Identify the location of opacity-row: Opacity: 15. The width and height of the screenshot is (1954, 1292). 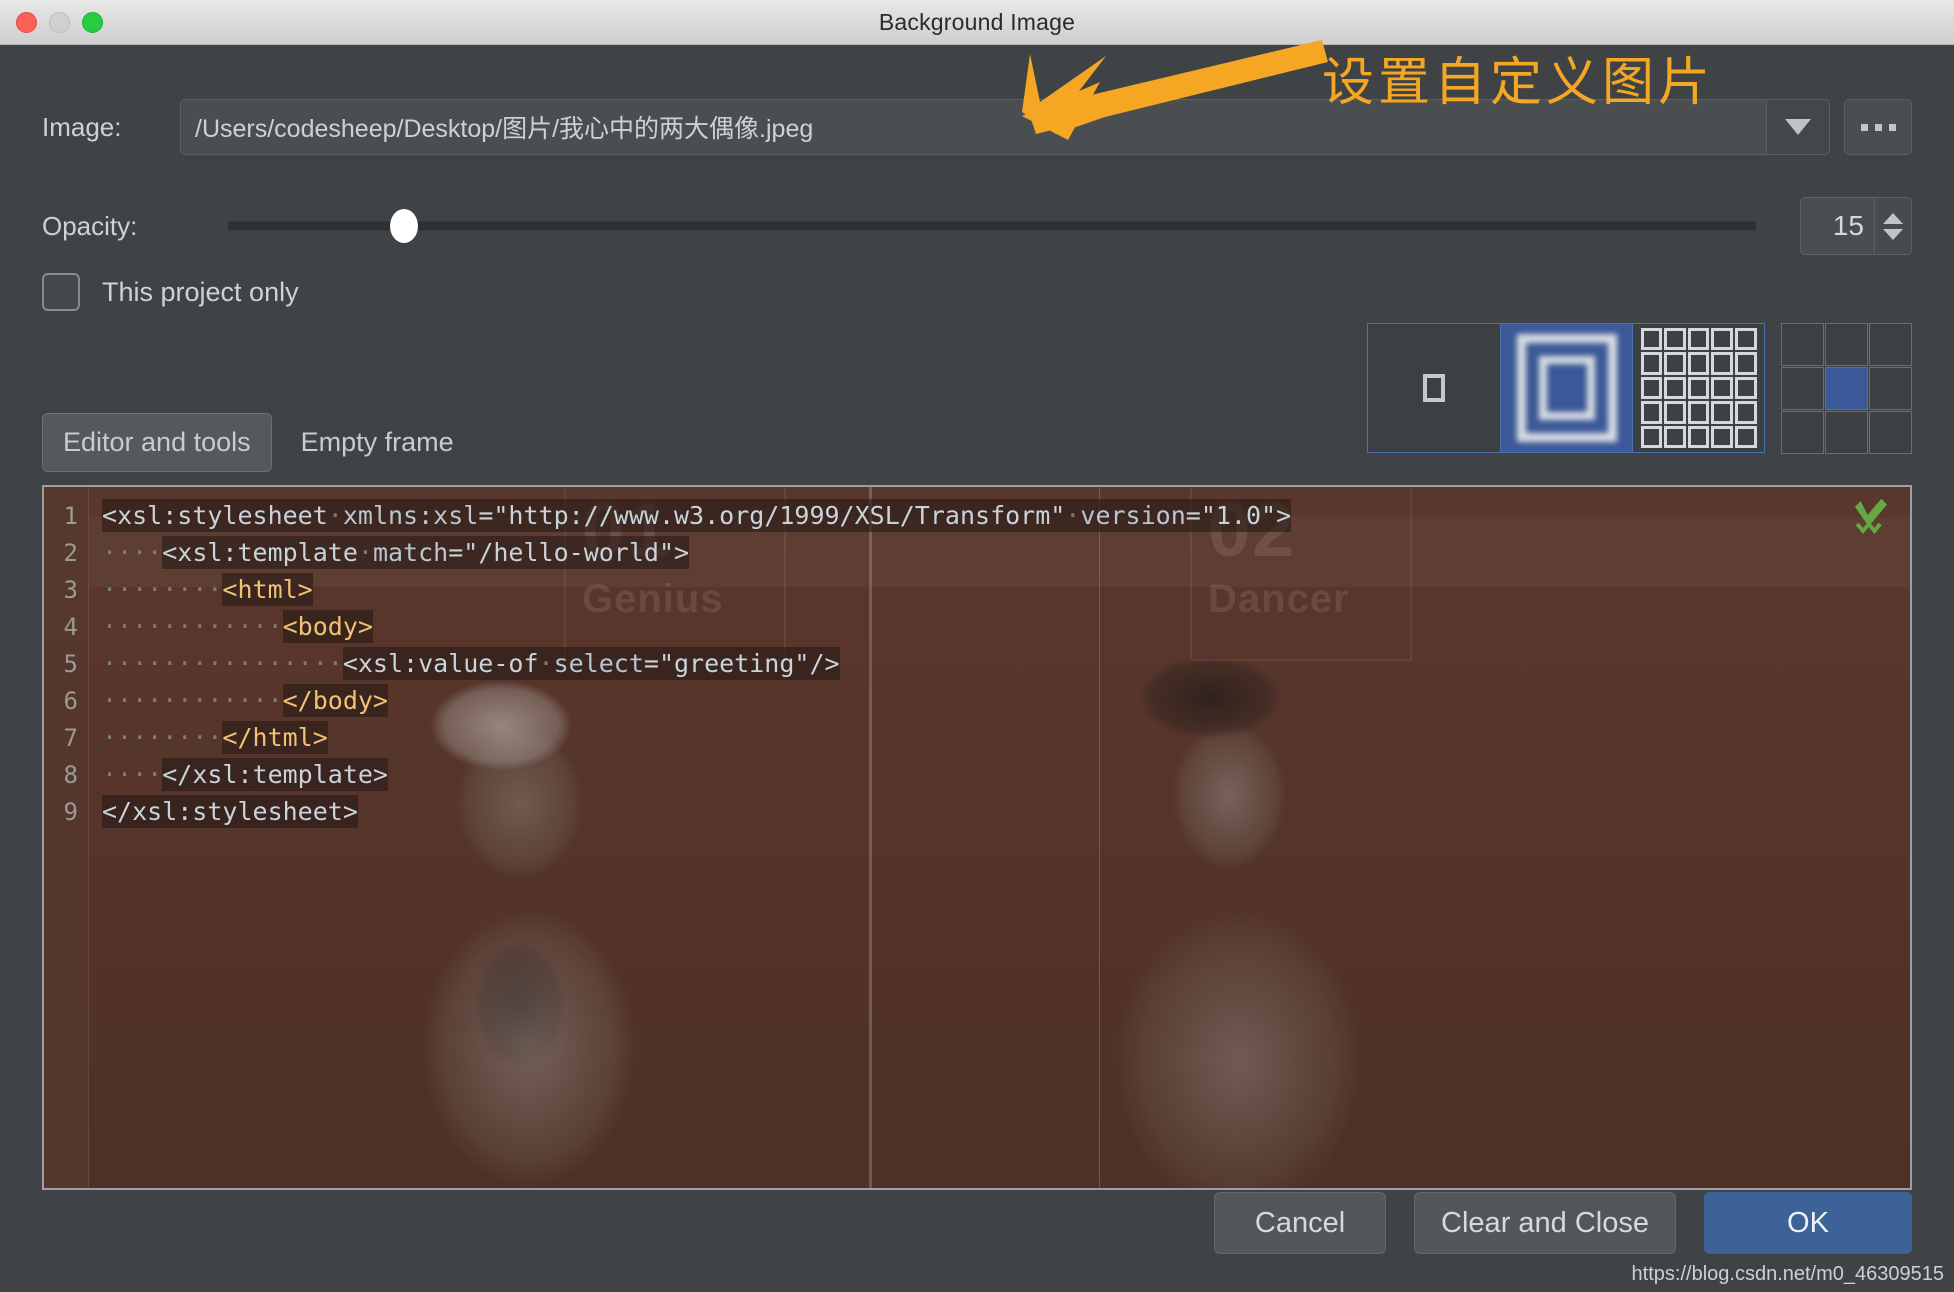
(977, 226).